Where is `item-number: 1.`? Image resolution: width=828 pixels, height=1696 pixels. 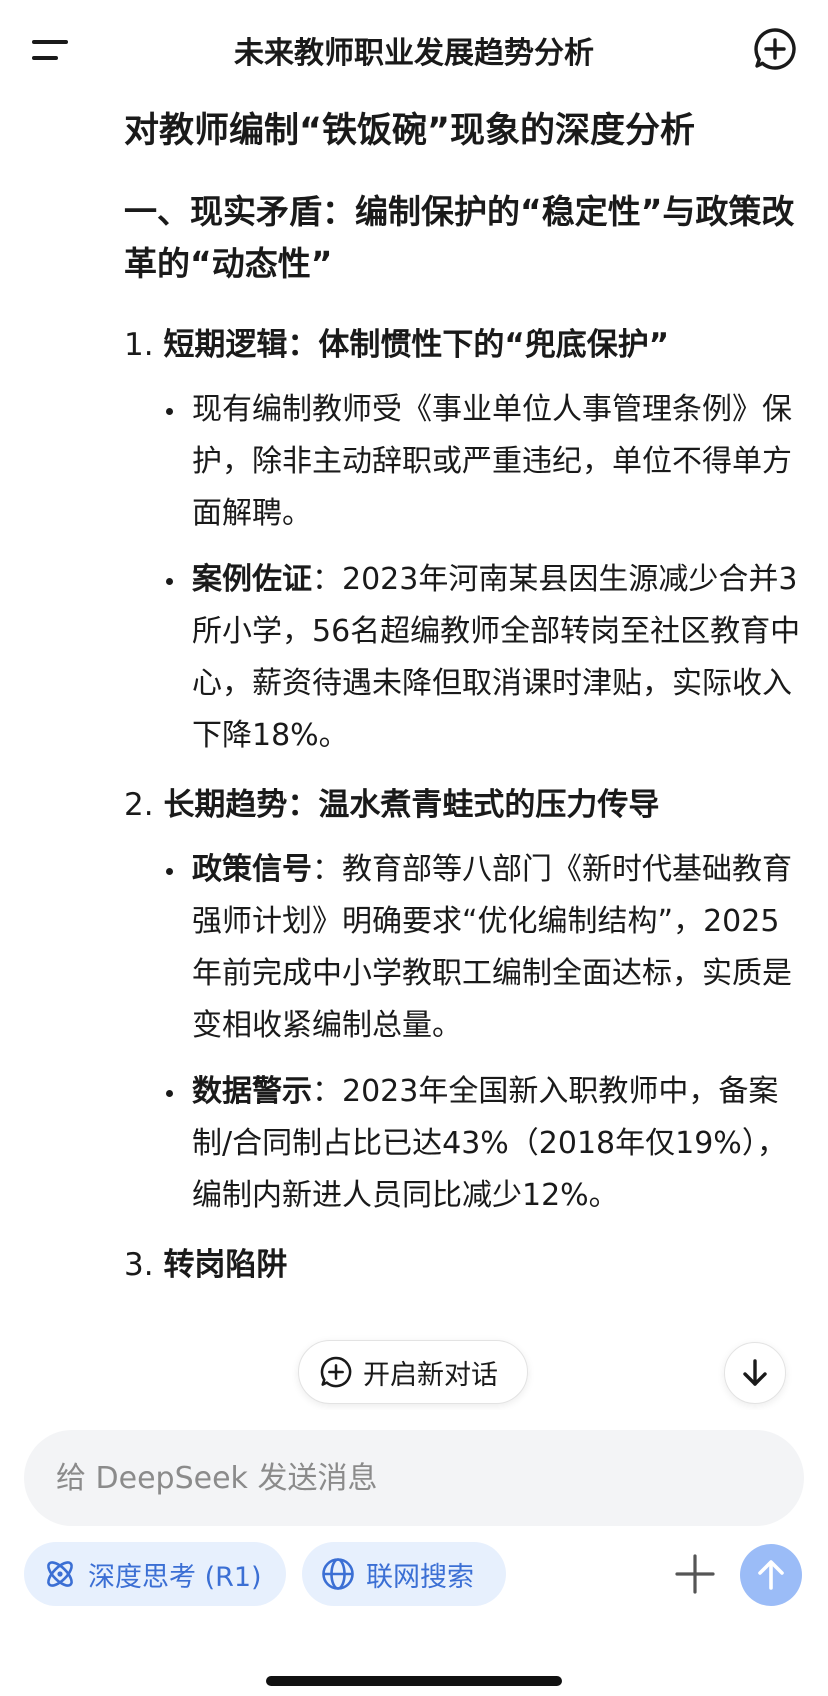
item-number: 1. is located at coordinates (139, 345).